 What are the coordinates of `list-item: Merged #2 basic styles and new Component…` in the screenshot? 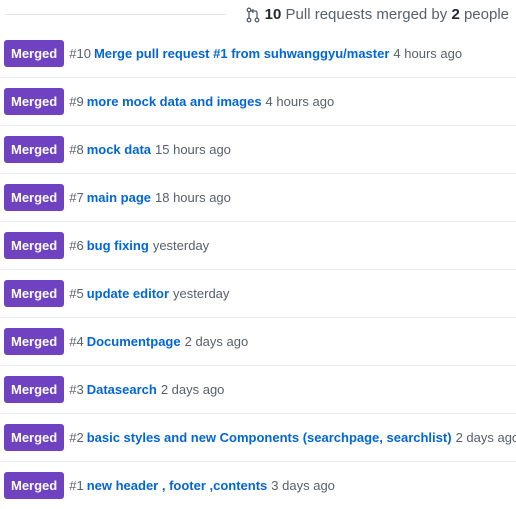 It's located at (258, 438).